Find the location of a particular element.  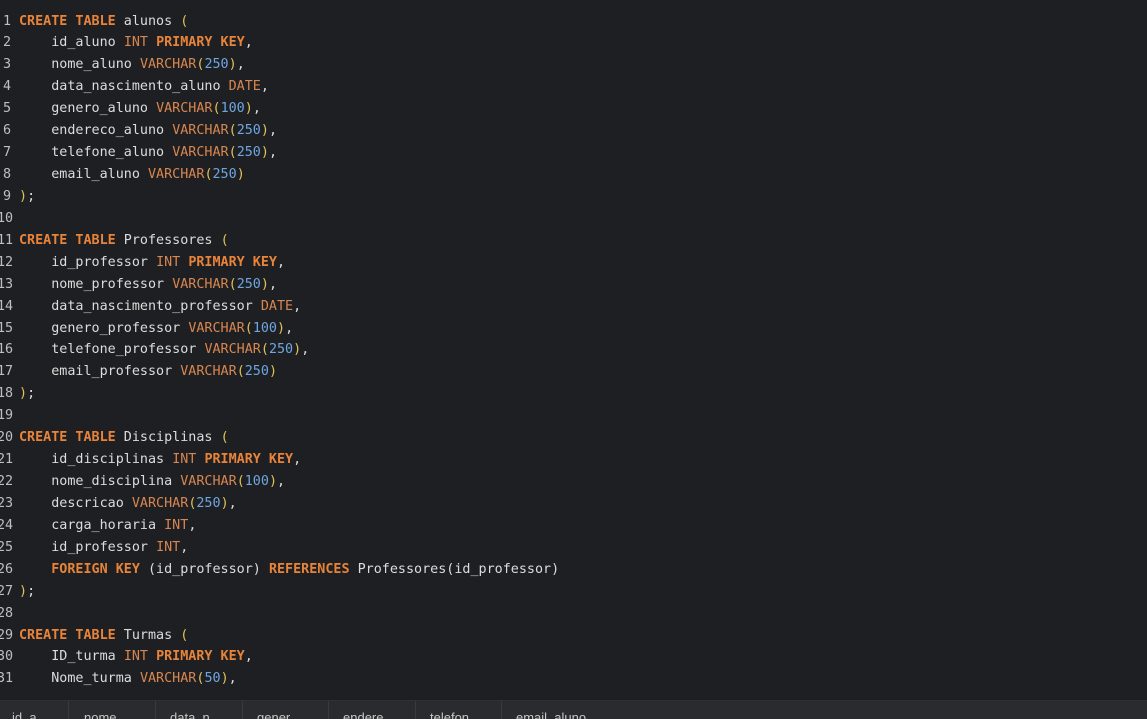

code-line: 24 carga_horaria INT, is located at coordinates (573, 525).